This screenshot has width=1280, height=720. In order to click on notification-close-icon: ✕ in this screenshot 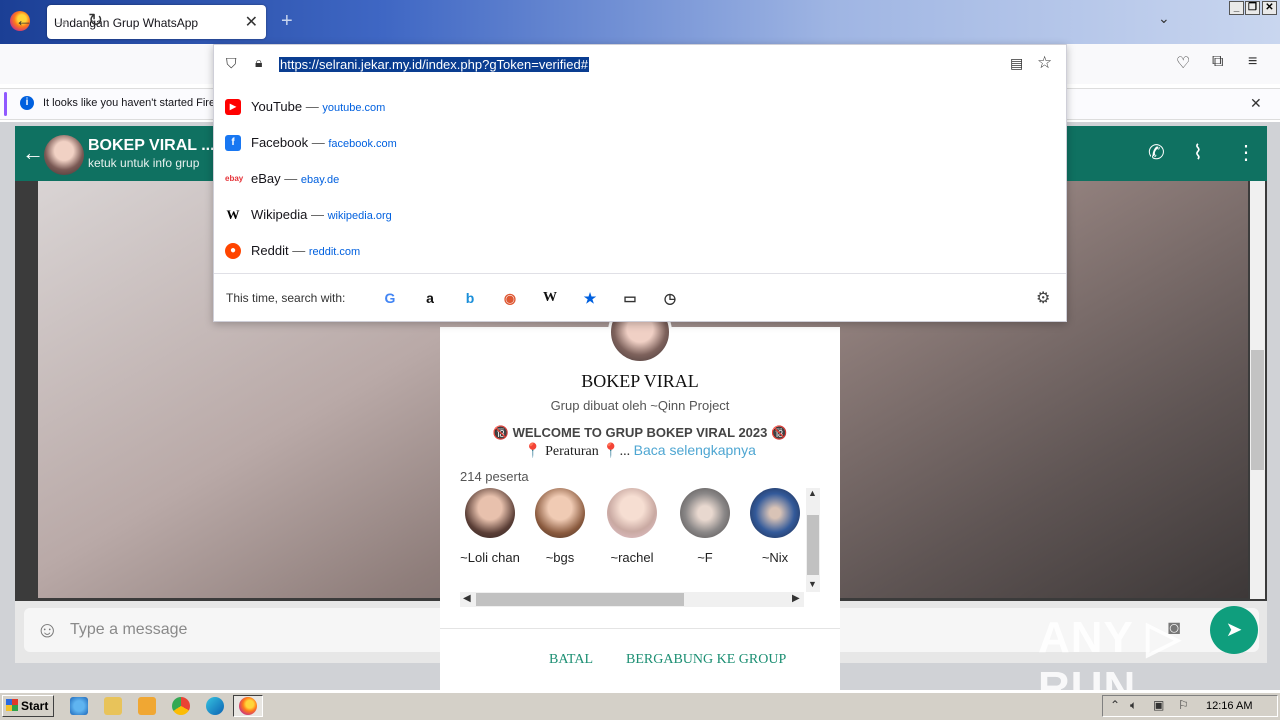, I will do `click(1256, 103)`.